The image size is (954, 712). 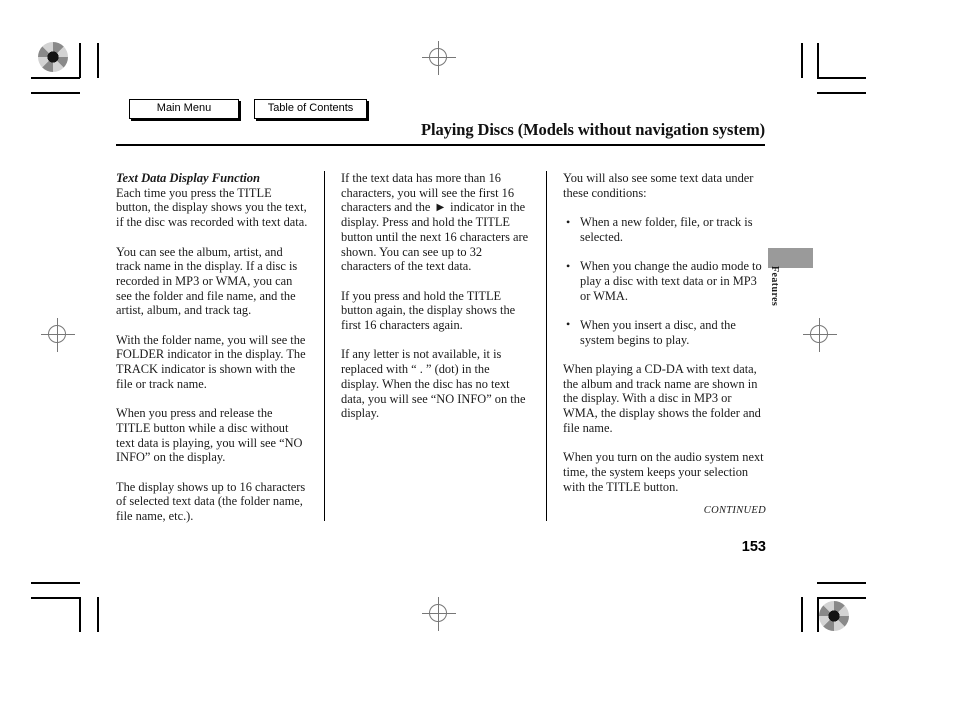 I want to click on crop-mark-bl-h2, so click(x=55, y=598).